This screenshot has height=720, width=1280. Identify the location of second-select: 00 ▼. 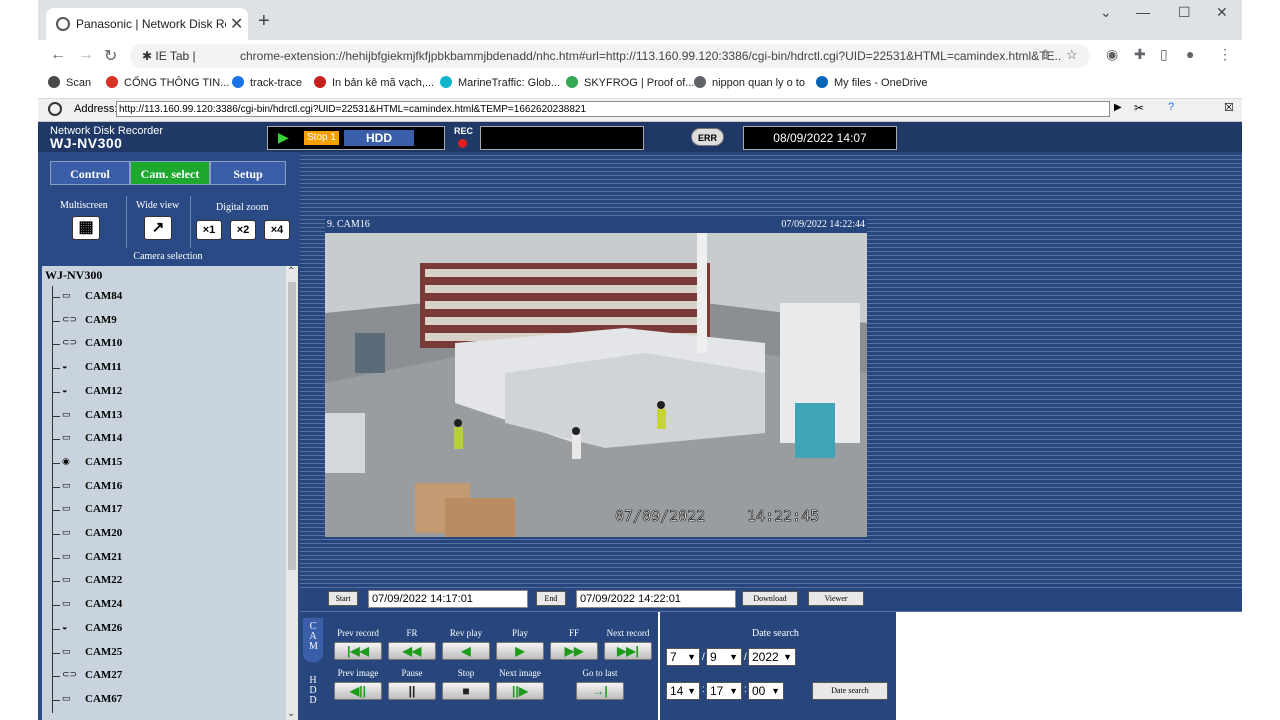
(766, 691).